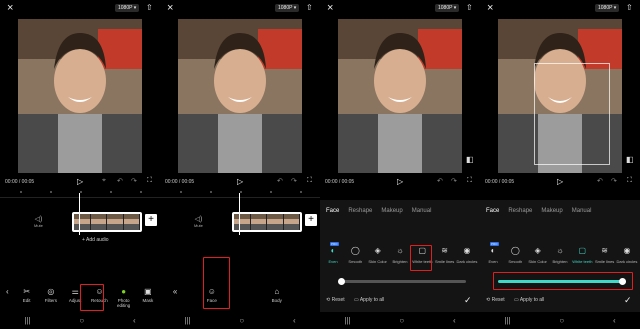  Describe the element at coordinates (80, 96) in the screenshot. I see `preview-image` at that location.